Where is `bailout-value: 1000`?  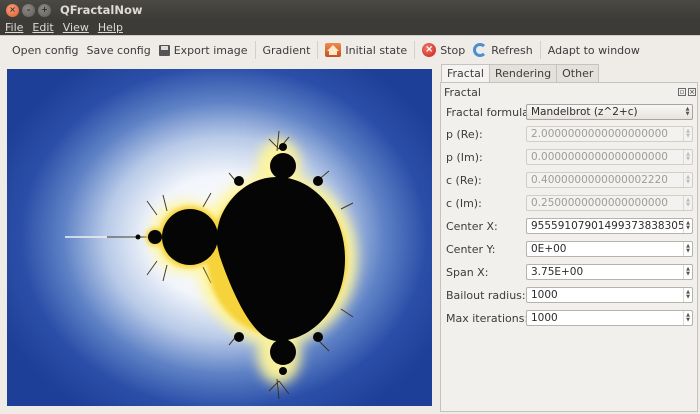 bailout-value: 1000 is located at coordinates (544, 295).